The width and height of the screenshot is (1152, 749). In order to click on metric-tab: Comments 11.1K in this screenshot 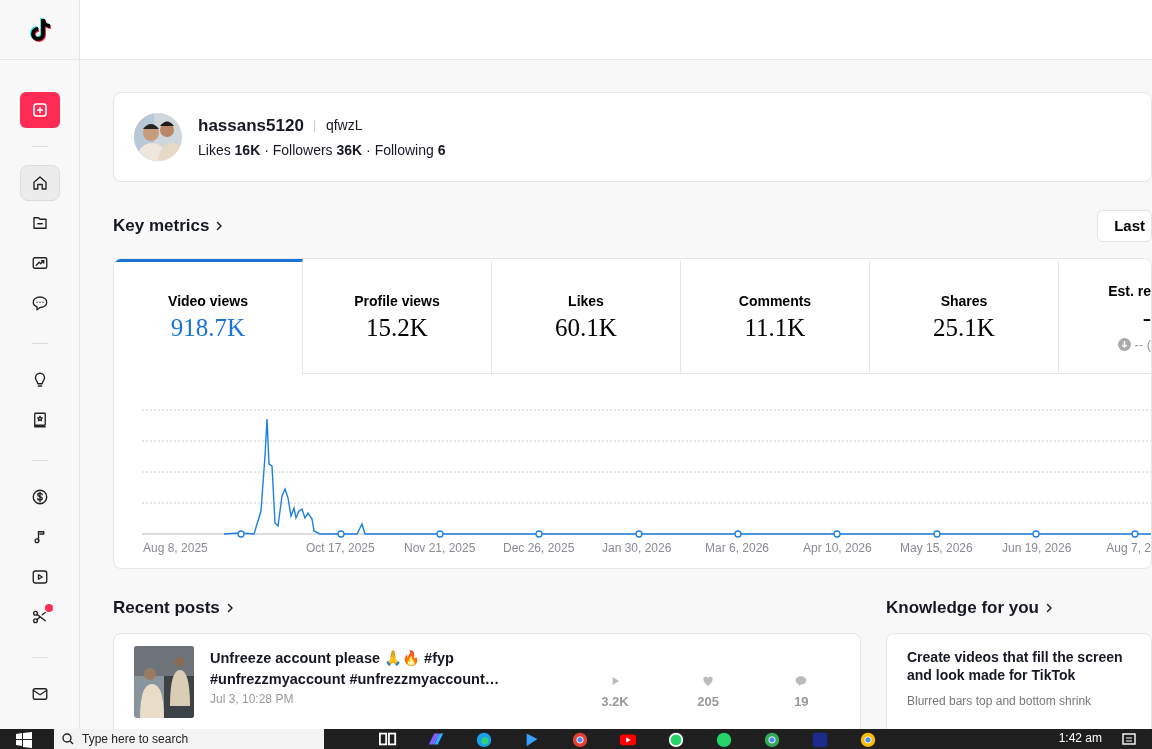, I will do `click(775, 316)`.